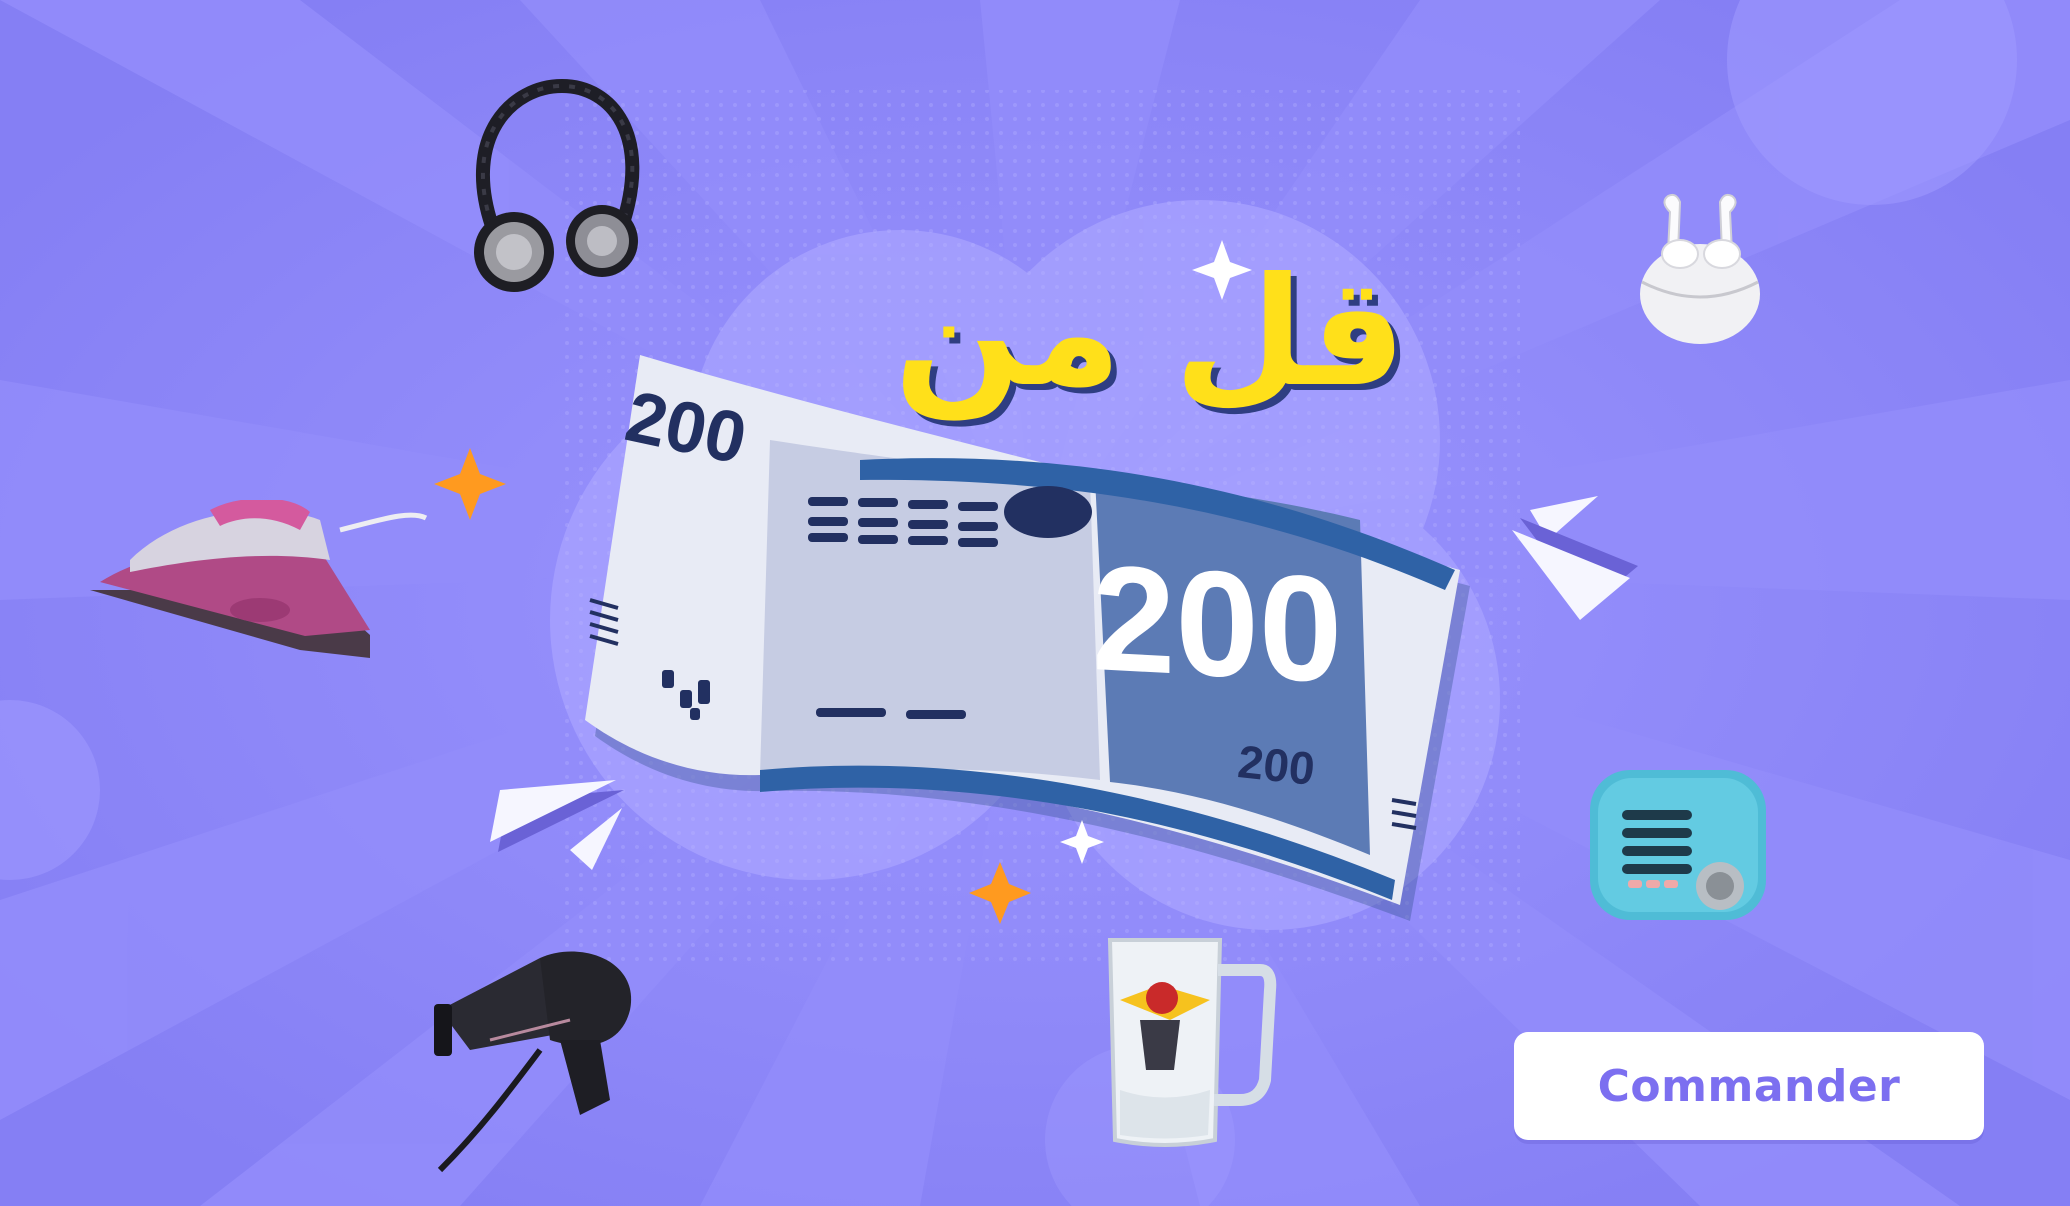 The image size is (2070, 1206). What do you see at coordinates (260, 585) in the screenshot?
I see `steam-iron-icon` at bounding box center [260, 585].